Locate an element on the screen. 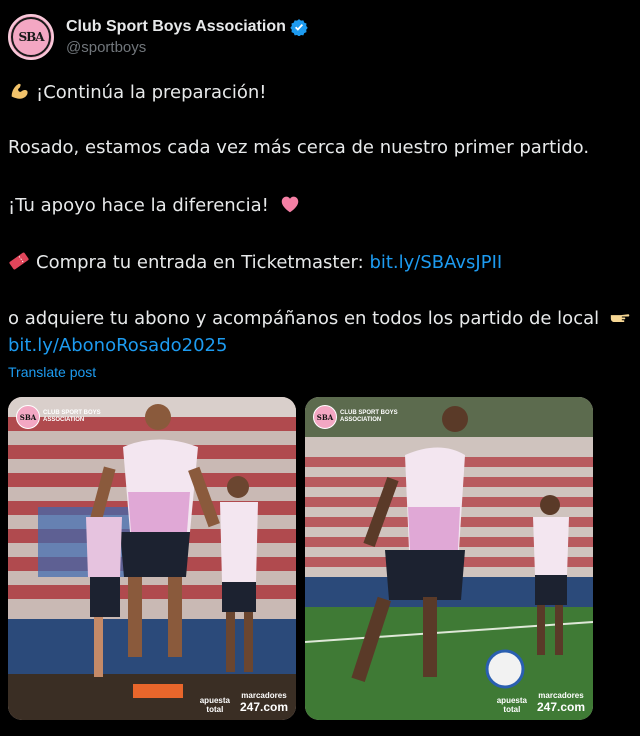 This screenshot has height=736, width=640. author-names: Club Sport Boys Association @sportboys is located at coordinates (187, 37).